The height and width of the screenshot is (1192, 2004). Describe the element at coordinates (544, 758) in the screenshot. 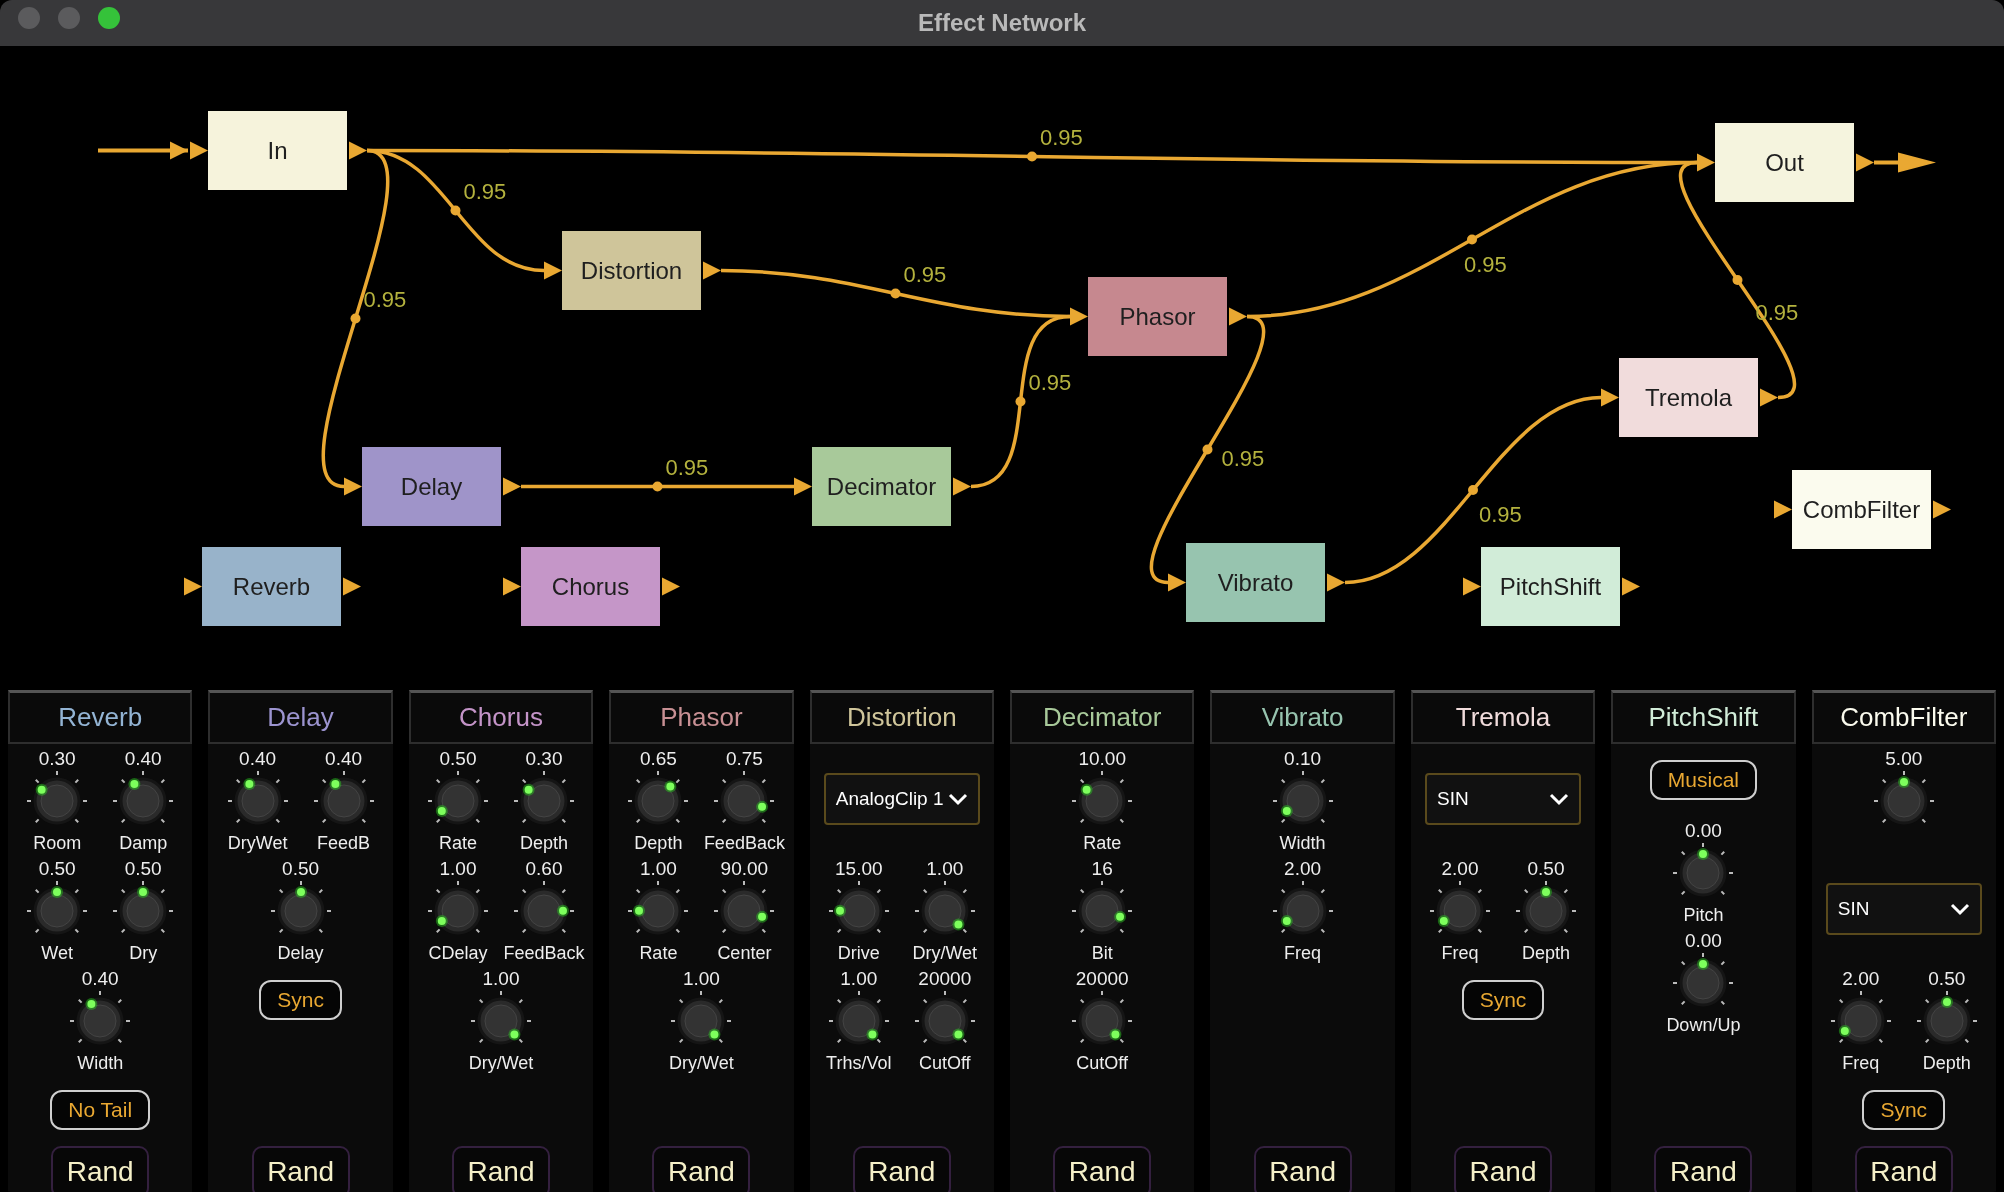

I see `knob-value: 0.30` at that location.